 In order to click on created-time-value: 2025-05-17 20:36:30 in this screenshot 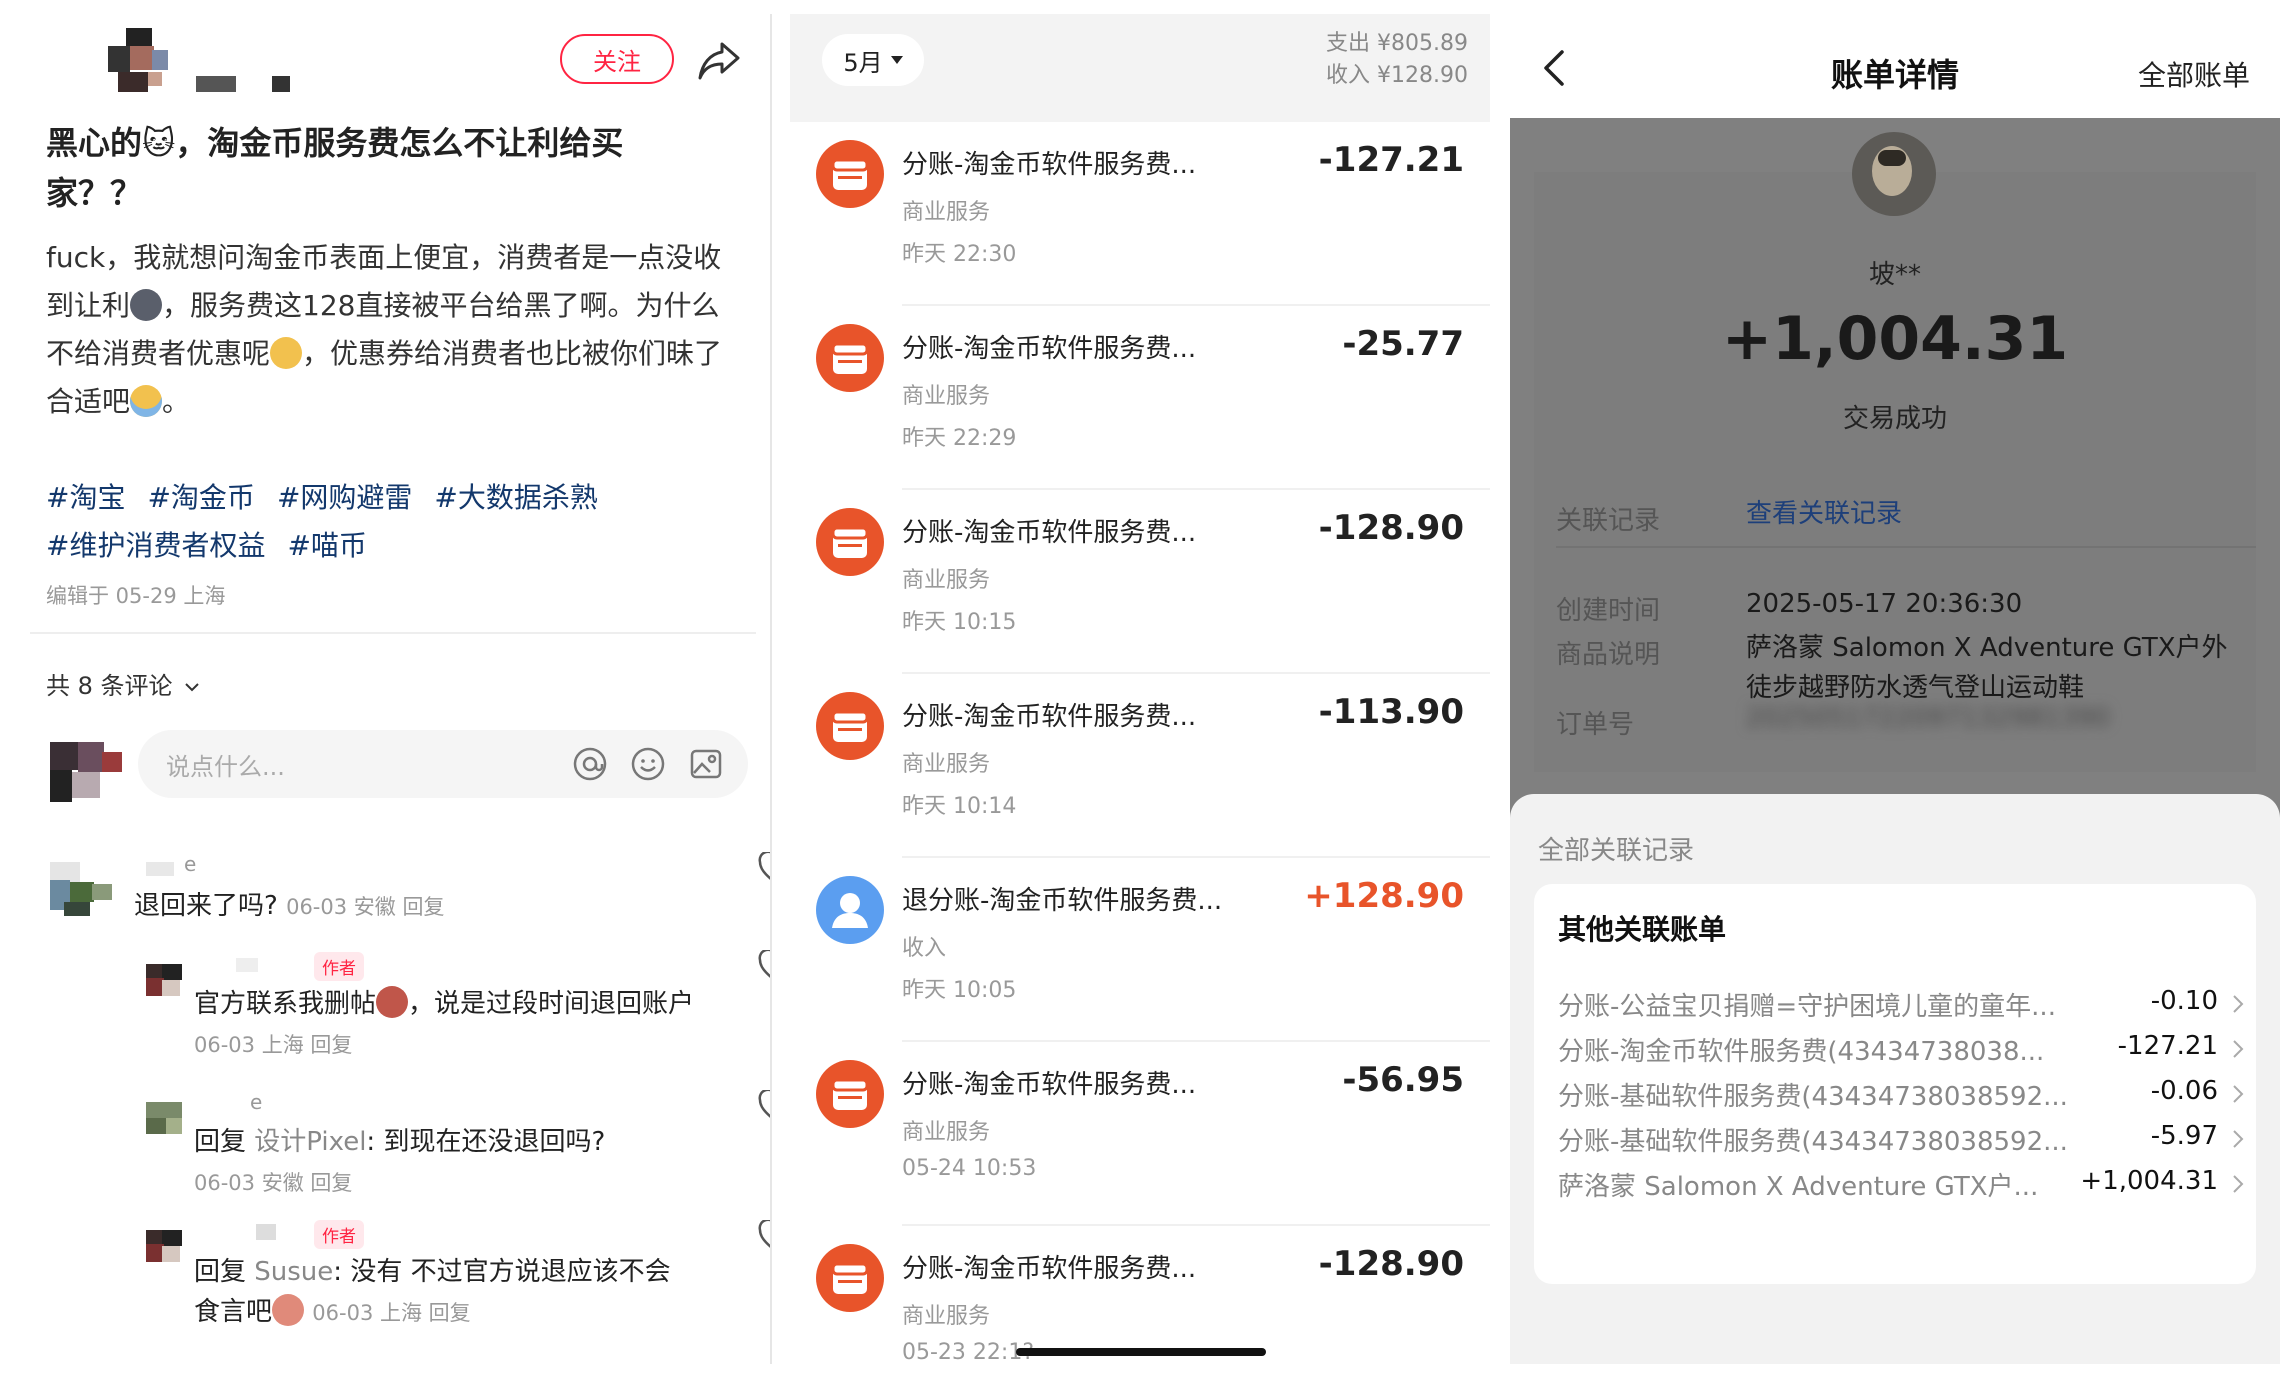, I will do `click(1884, 604)`.